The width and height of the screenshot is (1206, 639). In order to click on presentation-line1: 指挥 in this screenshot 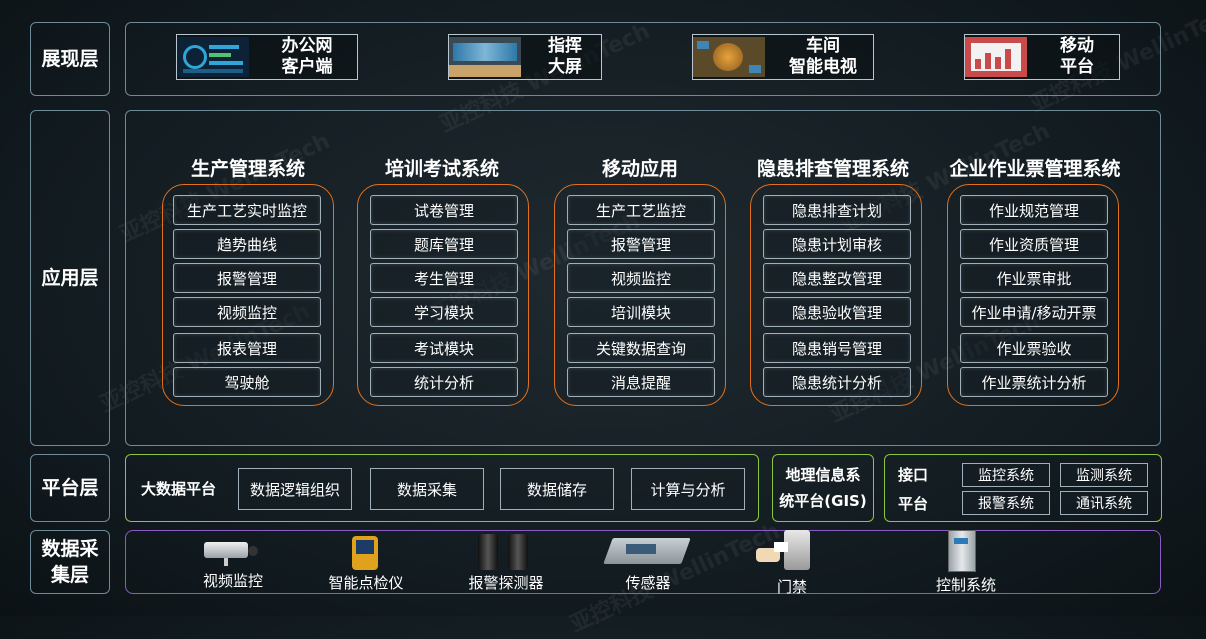, I will do `click(565, 46)`.